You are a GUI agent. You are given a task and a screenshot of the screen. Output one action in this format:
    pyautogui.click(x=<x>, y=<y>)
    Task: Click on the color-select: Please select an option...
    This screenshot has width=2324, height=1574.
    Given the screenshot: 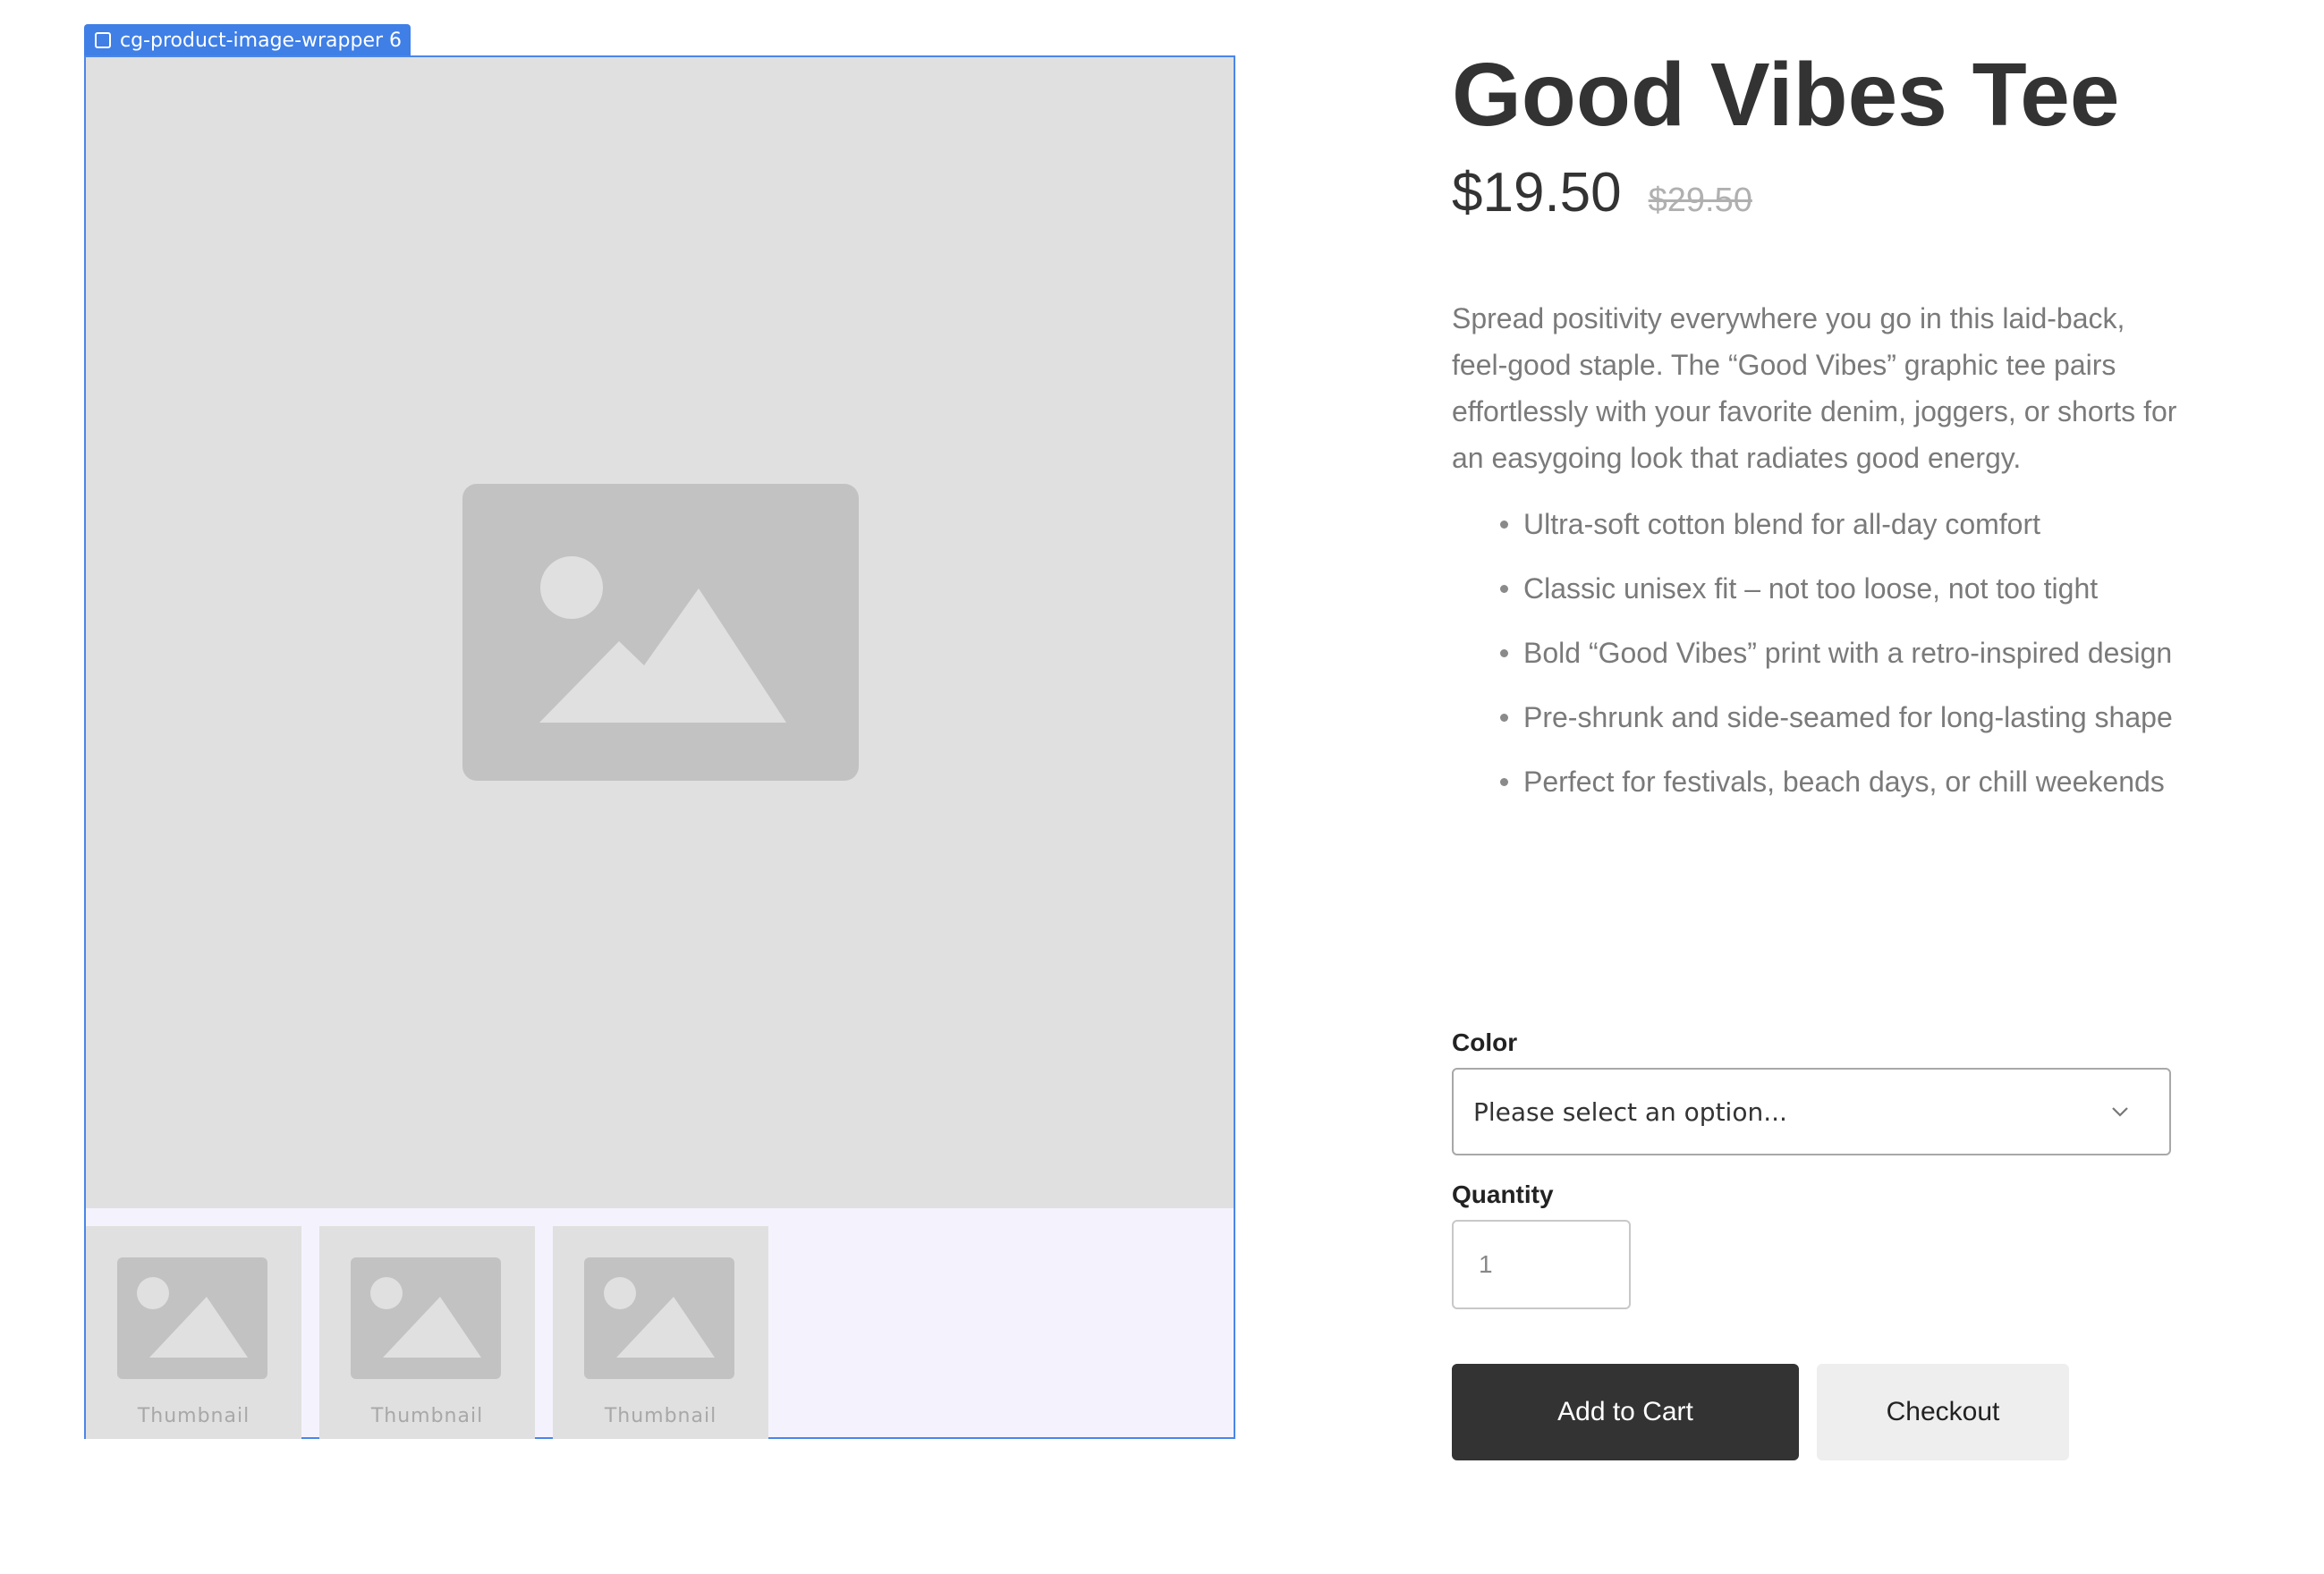 What is the action you would take?
    pyautogui.click(x=1811, y=1111)
    